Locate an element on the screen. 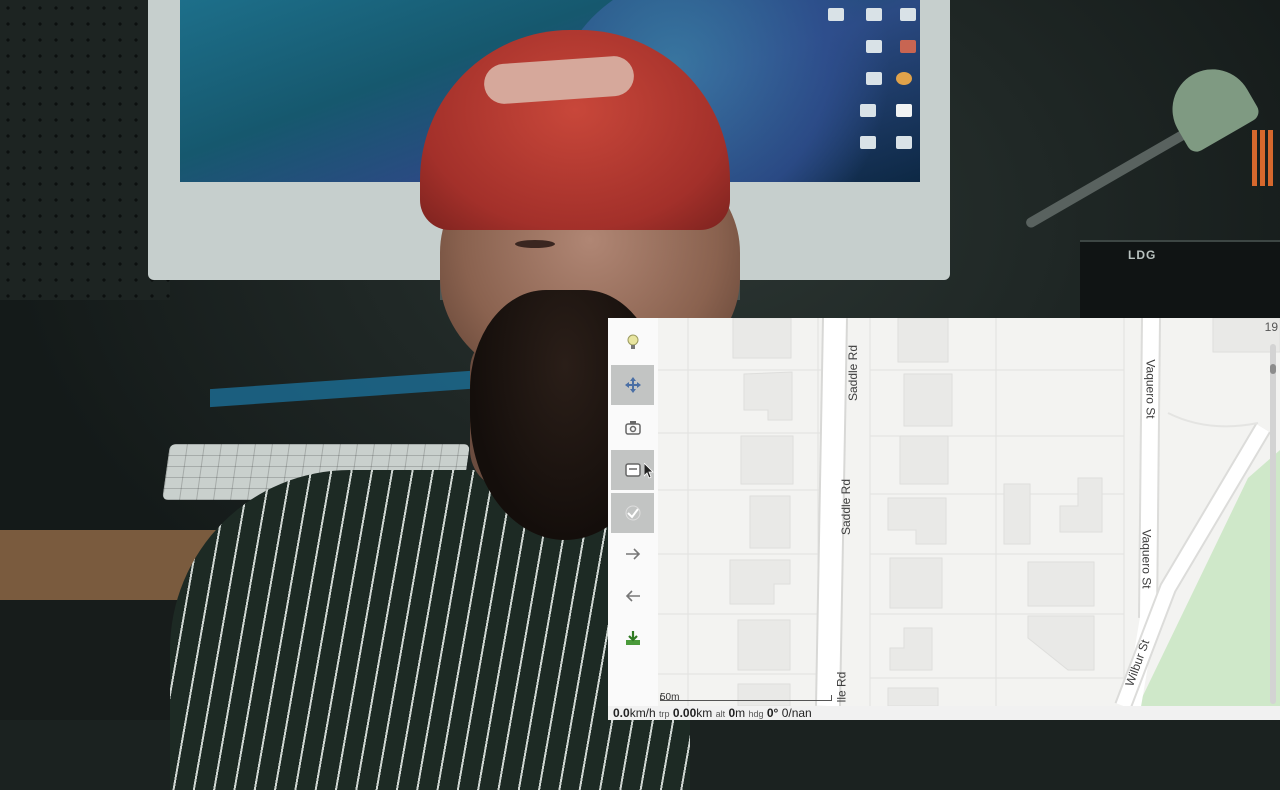  lightbulb-icon is located at coordinates (632, 341).